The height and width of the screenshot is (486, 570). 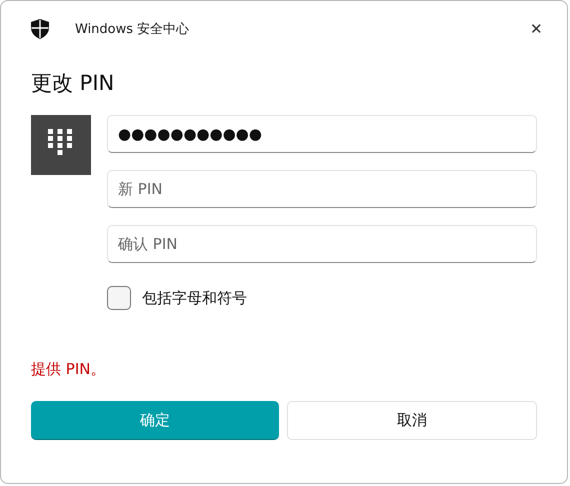 What do you see at coordinates (412, 420) in the screenshot?
I see `cancel-button: 取消` at bounding box center [412, 420].